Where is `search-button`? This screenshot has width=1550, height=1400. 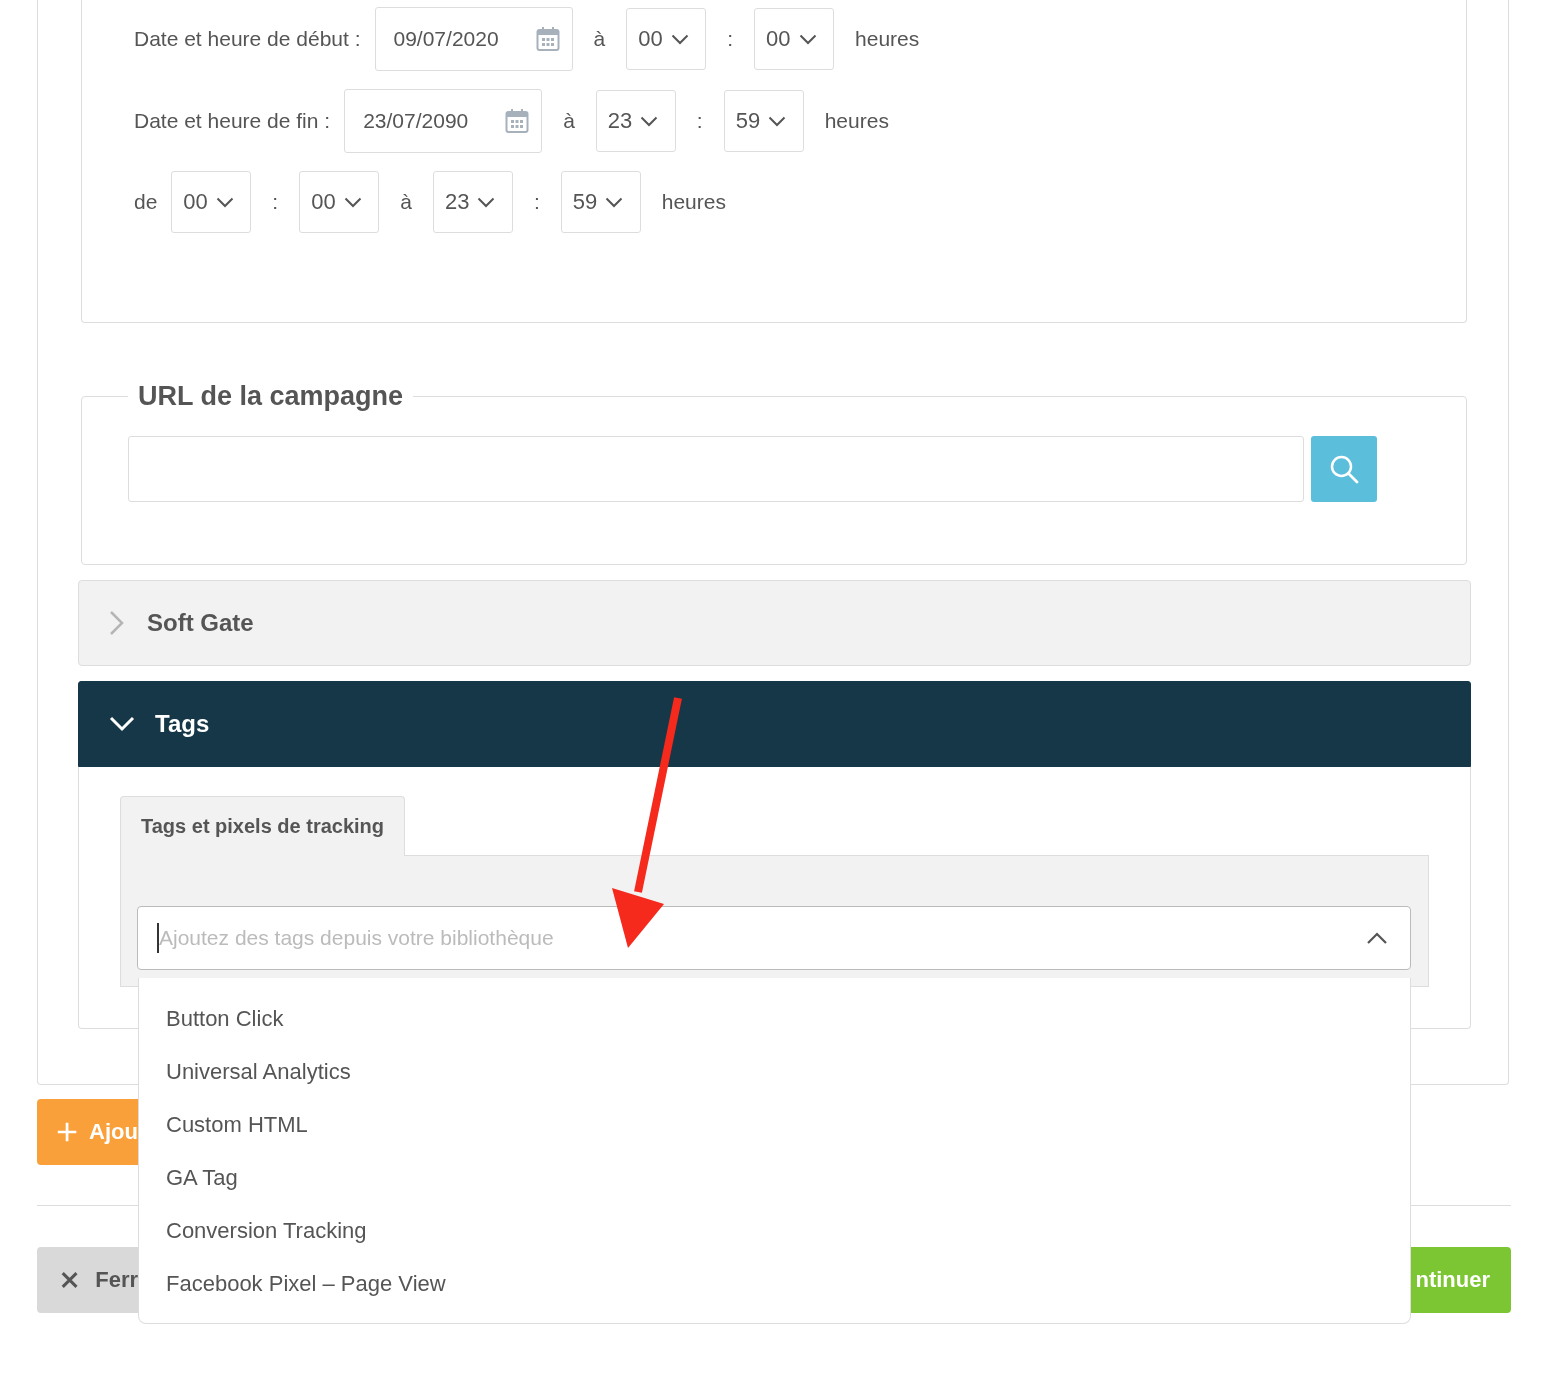 search-button is located at coordinates (1344, 469).